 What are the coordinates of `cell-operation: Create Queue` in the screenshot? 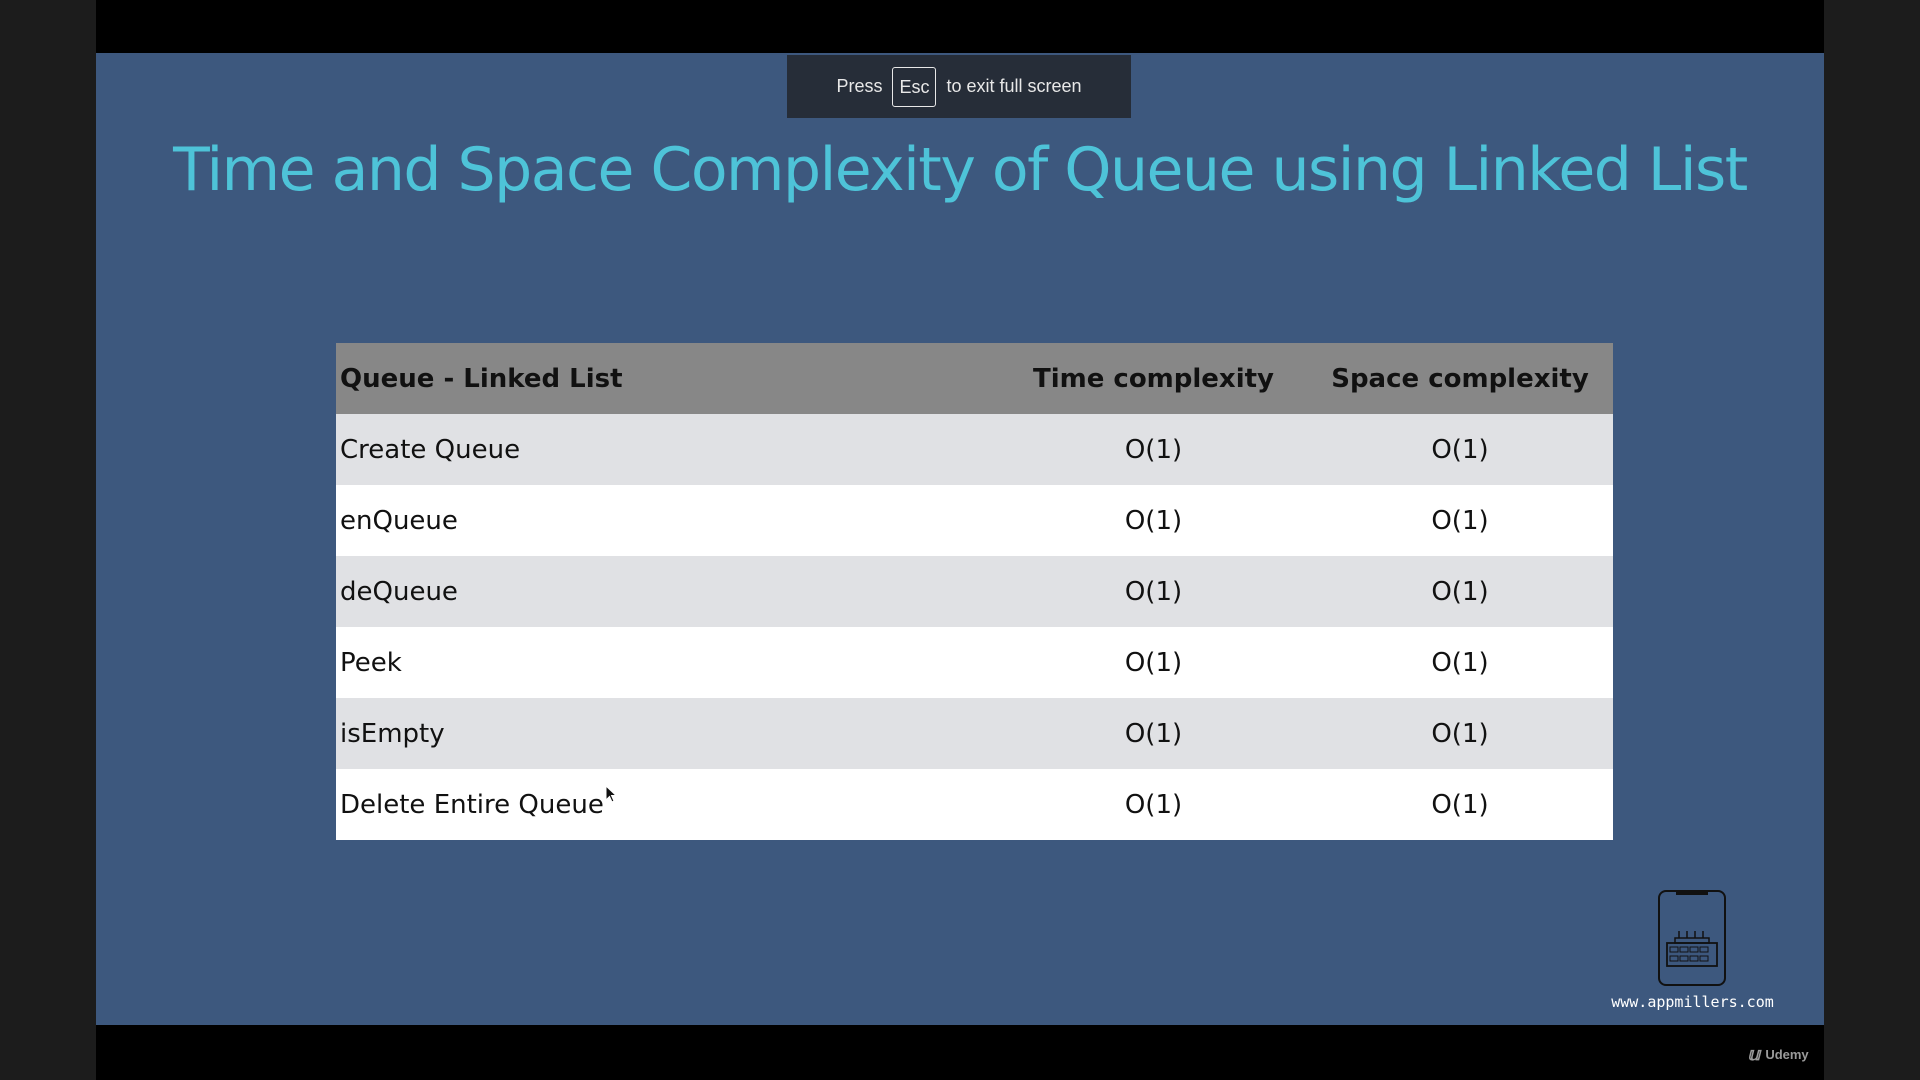 It's located at (668, 449).